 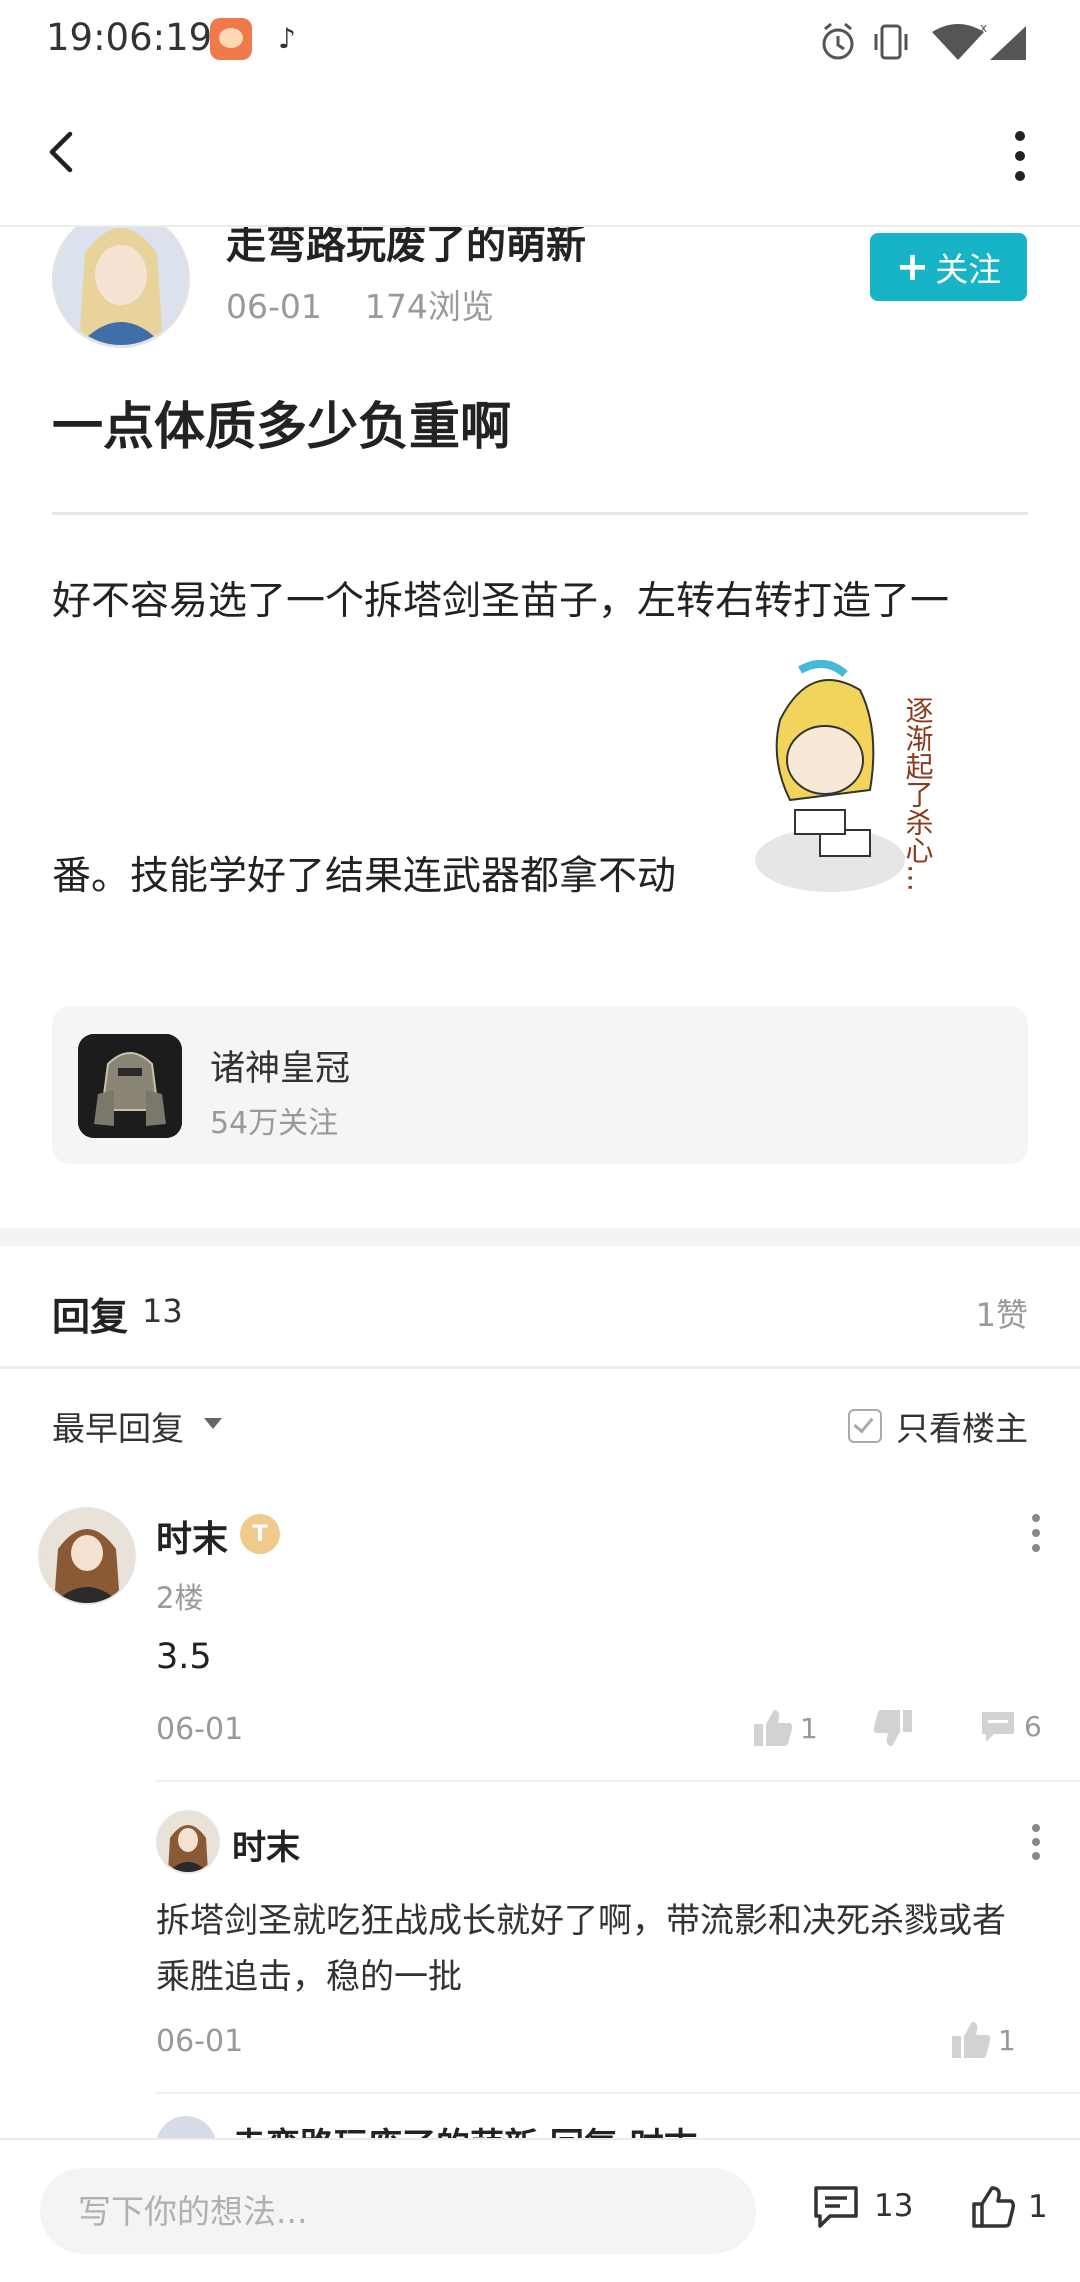 What do you see at coordinates (192, 1536) in the screenshot?
I see `comment-author: 时末` at bounding box center [192, 1536].